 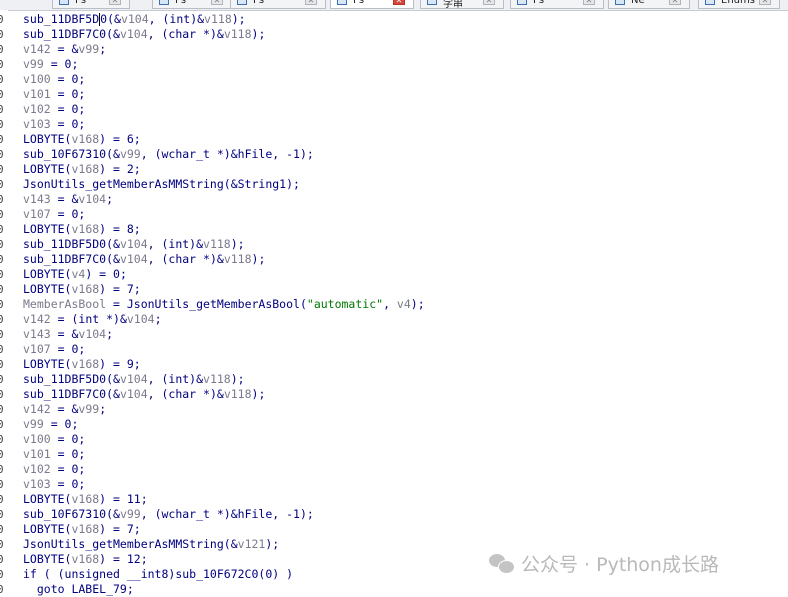 I want to click on tab-6: Ps ✕, so click(x=557, y=4).